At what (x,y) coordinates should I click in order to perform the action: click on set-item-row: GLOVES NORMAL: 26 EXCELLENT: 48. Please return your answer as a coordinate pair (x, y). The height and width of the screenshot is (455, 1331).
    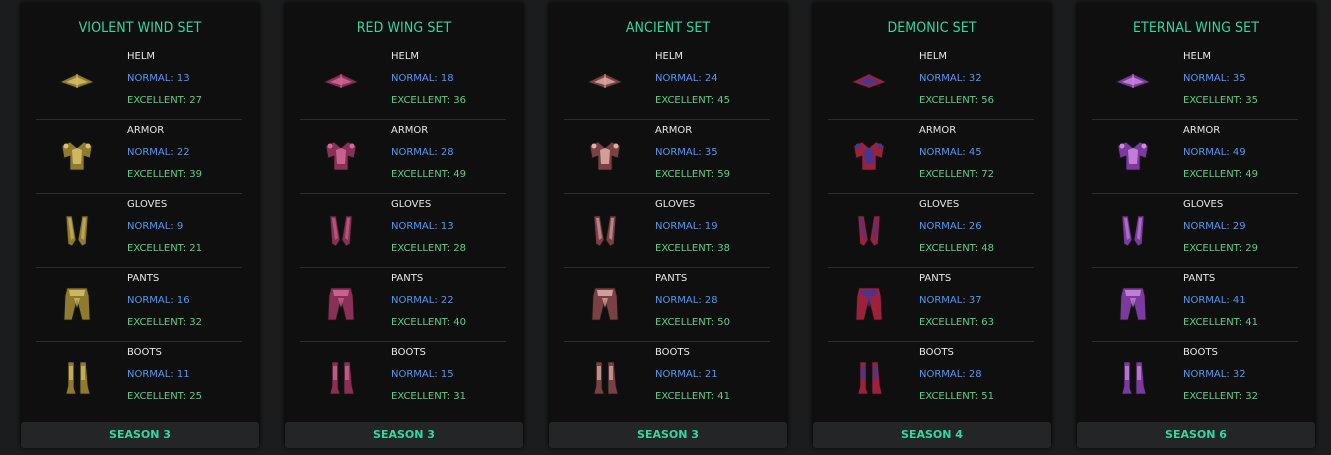
    Looking at the image, I should click on (931, 231).